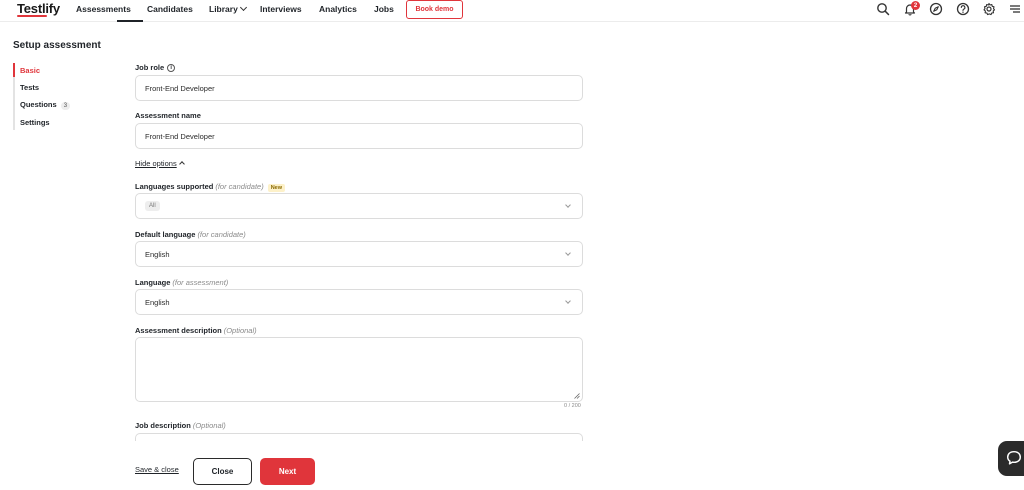 This screenshot has height=490, width=1024. I want to click on languages-supported-label: Languages supported (for candidate) New, so click(210, 187).